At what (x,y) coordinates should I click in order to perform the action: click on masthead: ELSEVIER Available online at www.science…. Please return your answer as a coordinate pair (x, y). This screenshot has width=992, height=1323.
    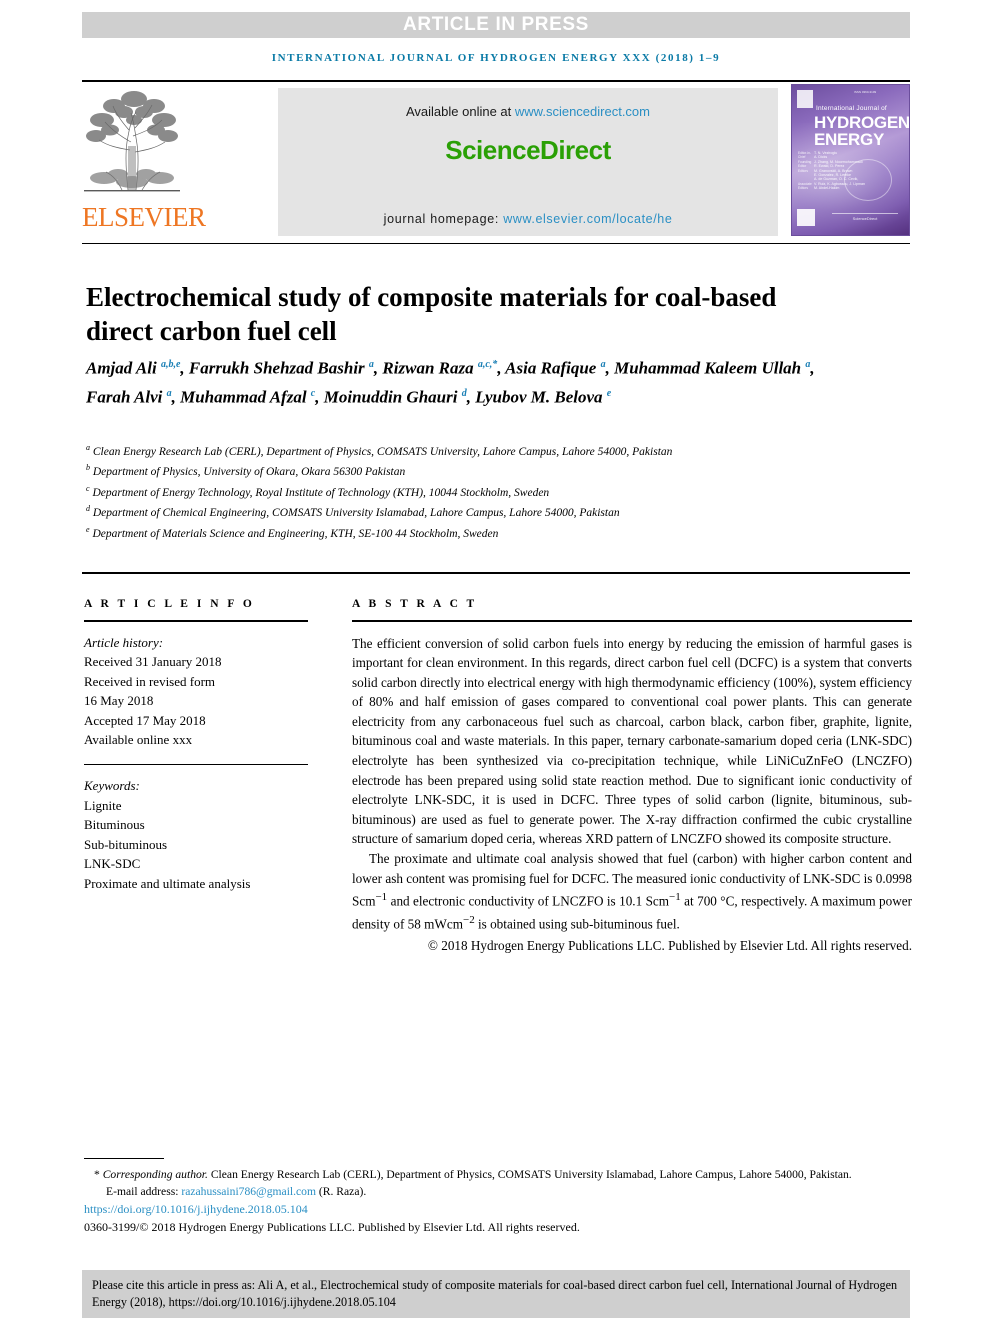
    Looking at the image, I should click on (496, 161).